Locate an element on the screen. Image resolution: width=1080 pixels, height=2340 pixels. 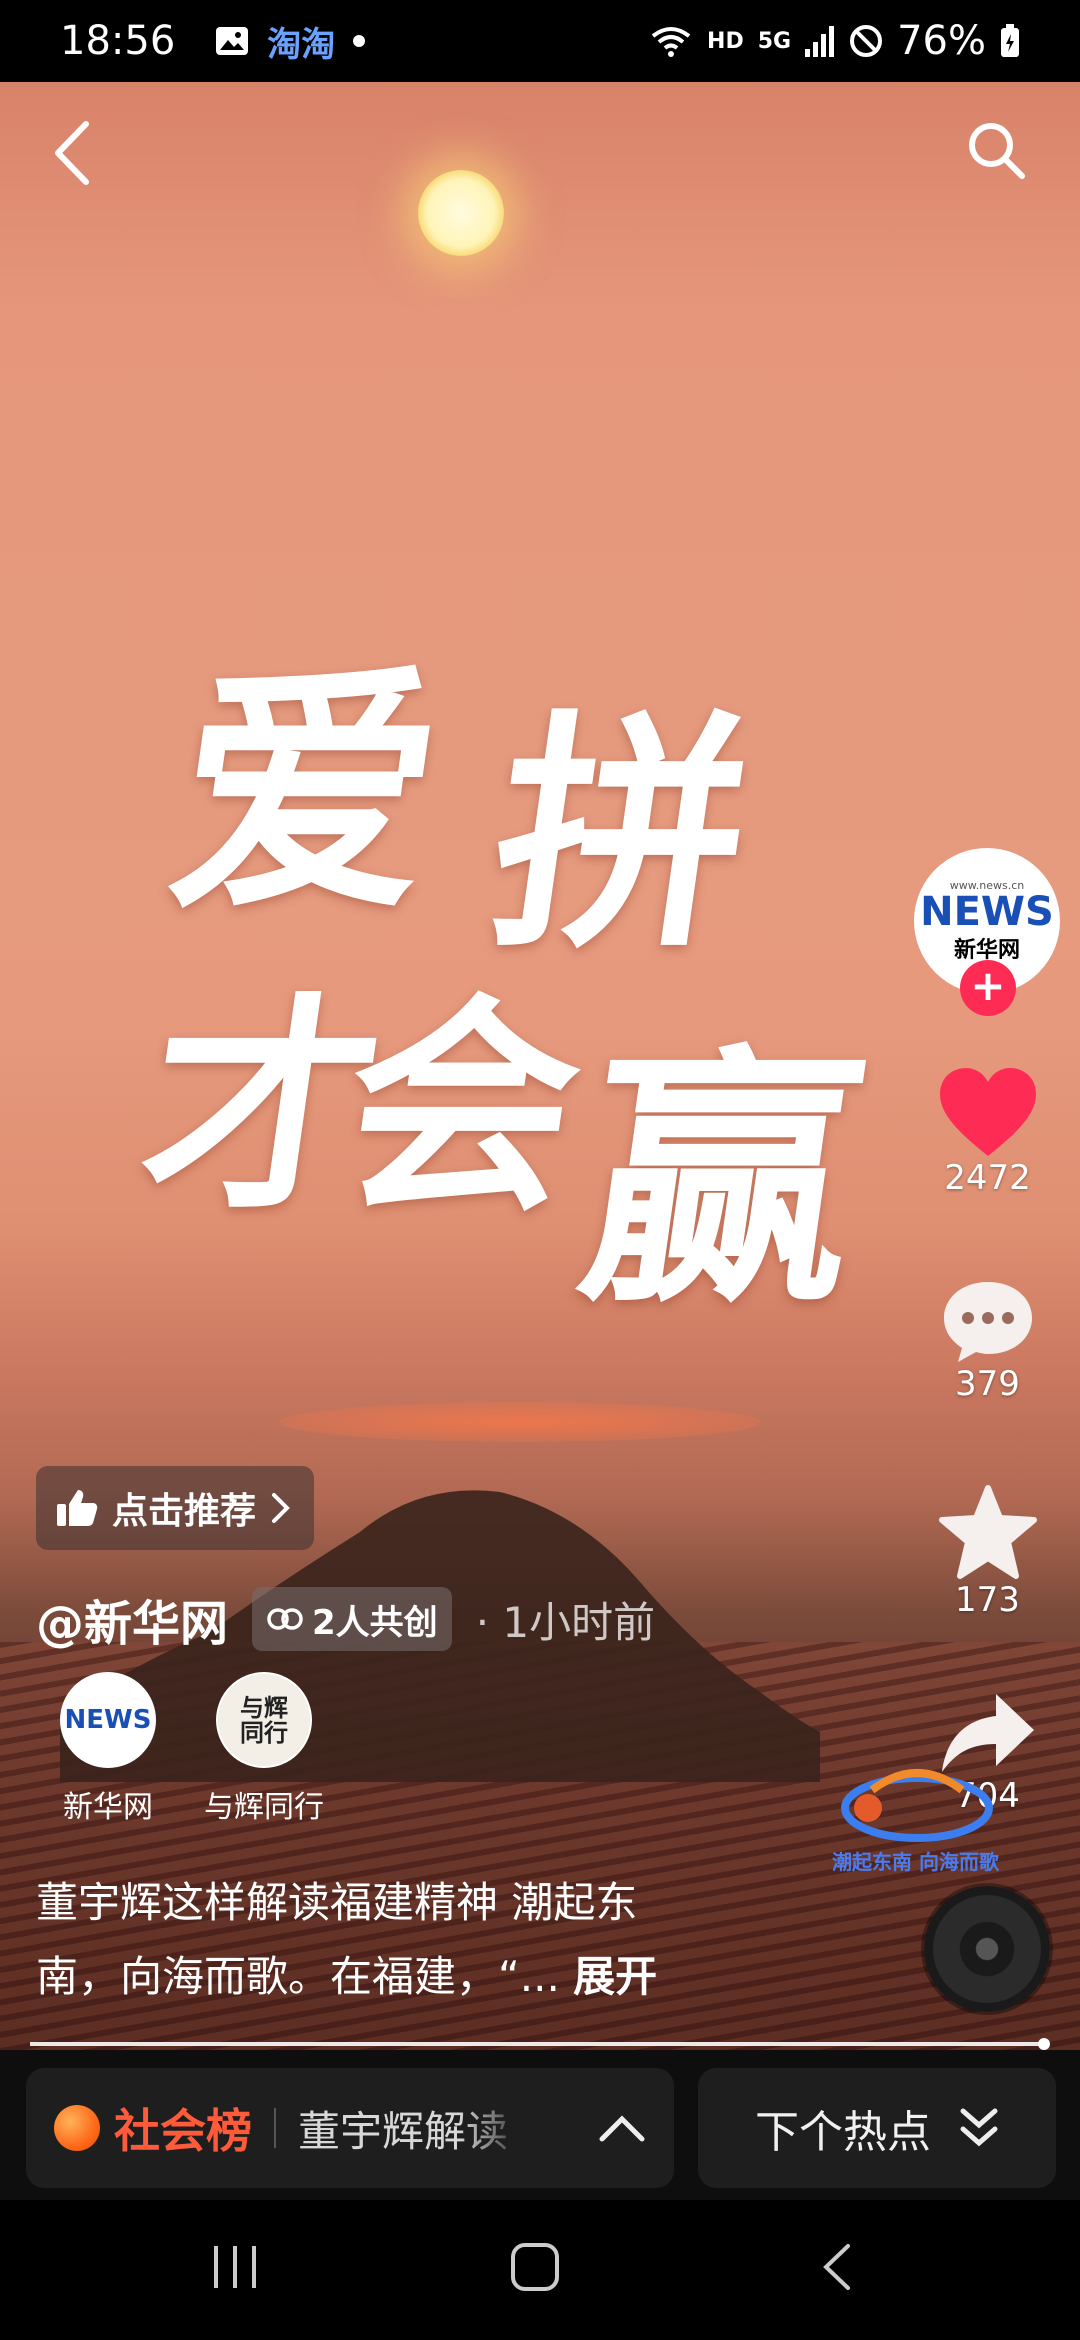
hot-list-headline: 董宇辉解读 is located at coordinates (403, 2131).